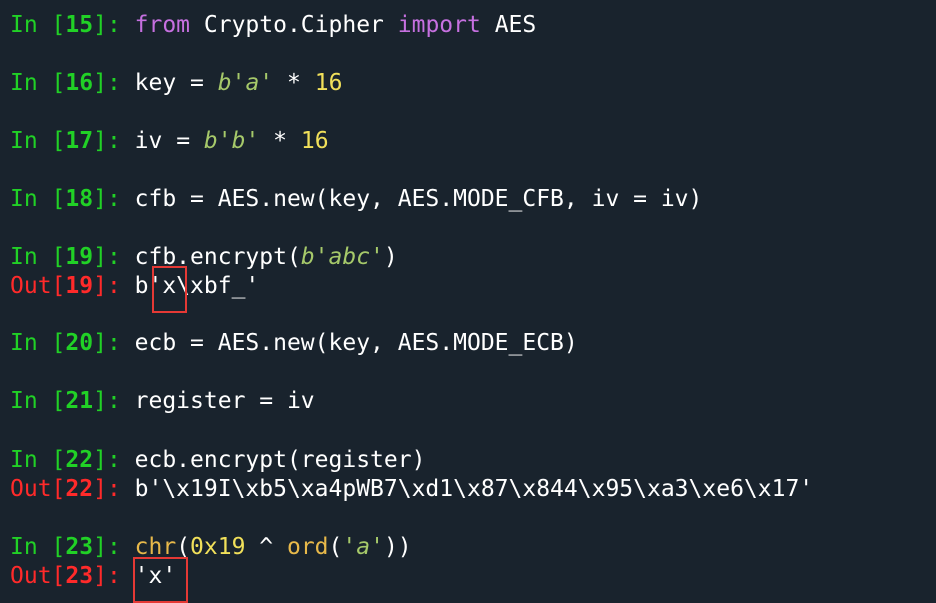 This screenshot has width=936, height=603. Describe the element at coordinates (266, 547) in the screenshot. I see `code-token: ^` at that location.